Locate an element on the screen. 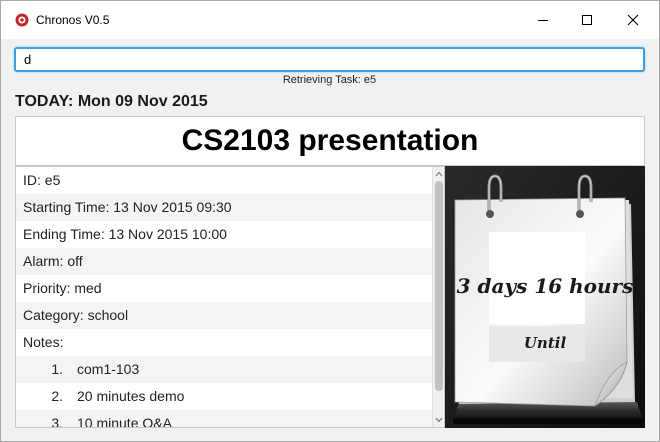 Image resolution: width=660 pixels, height=442 pixels. title-bar: Chronos V0.5 is located at coordinates (330, 20).